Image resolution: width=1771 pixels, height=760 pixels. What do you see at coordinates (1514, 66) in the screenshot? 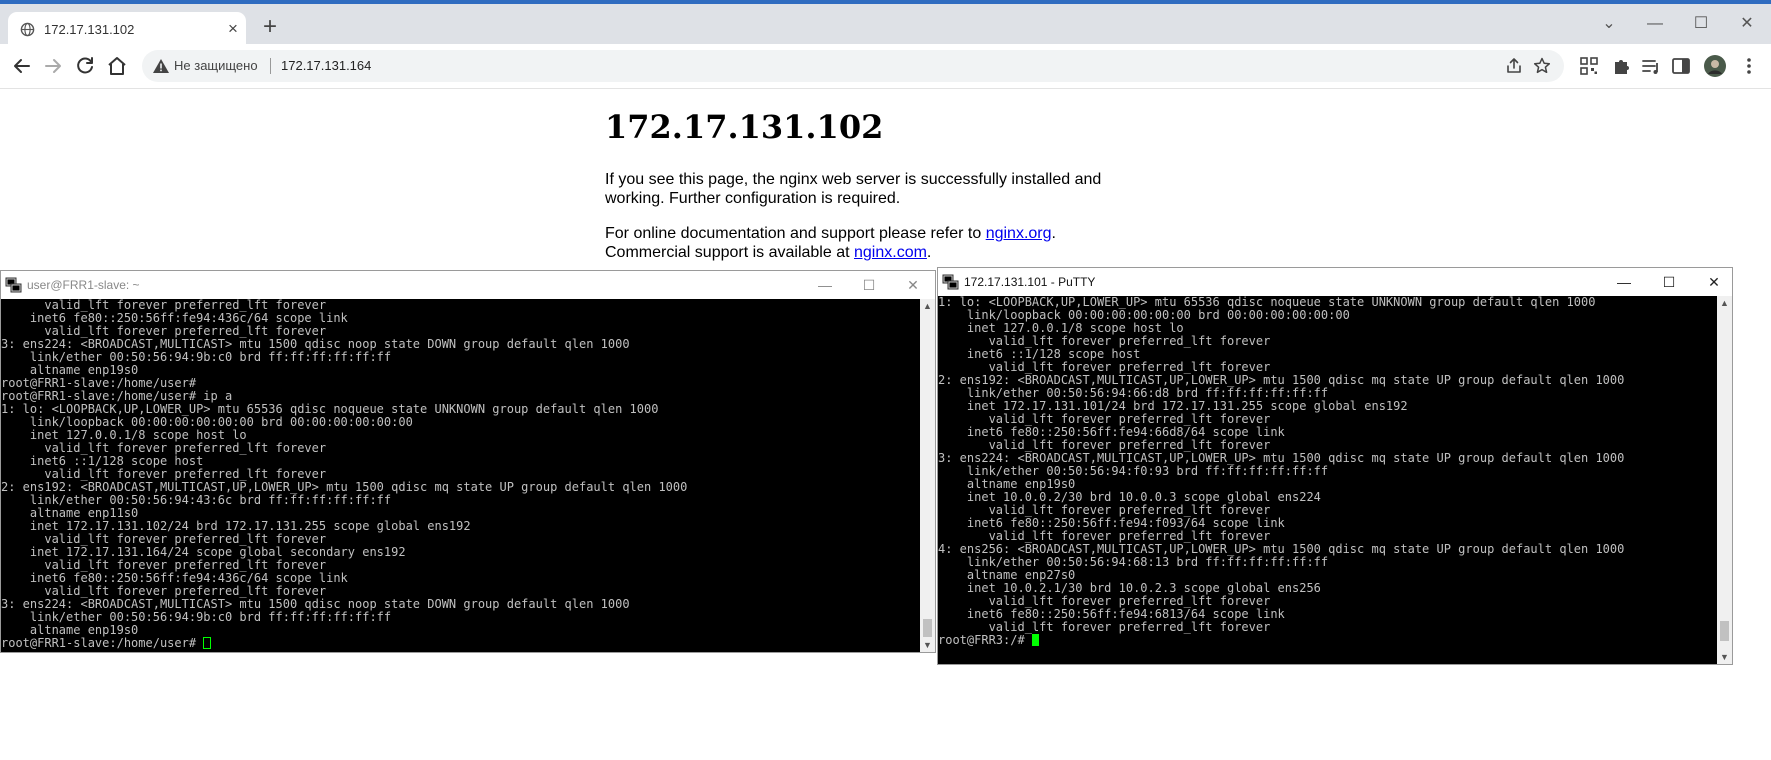
I see `share-icon` at bounding box center [1514, 66].